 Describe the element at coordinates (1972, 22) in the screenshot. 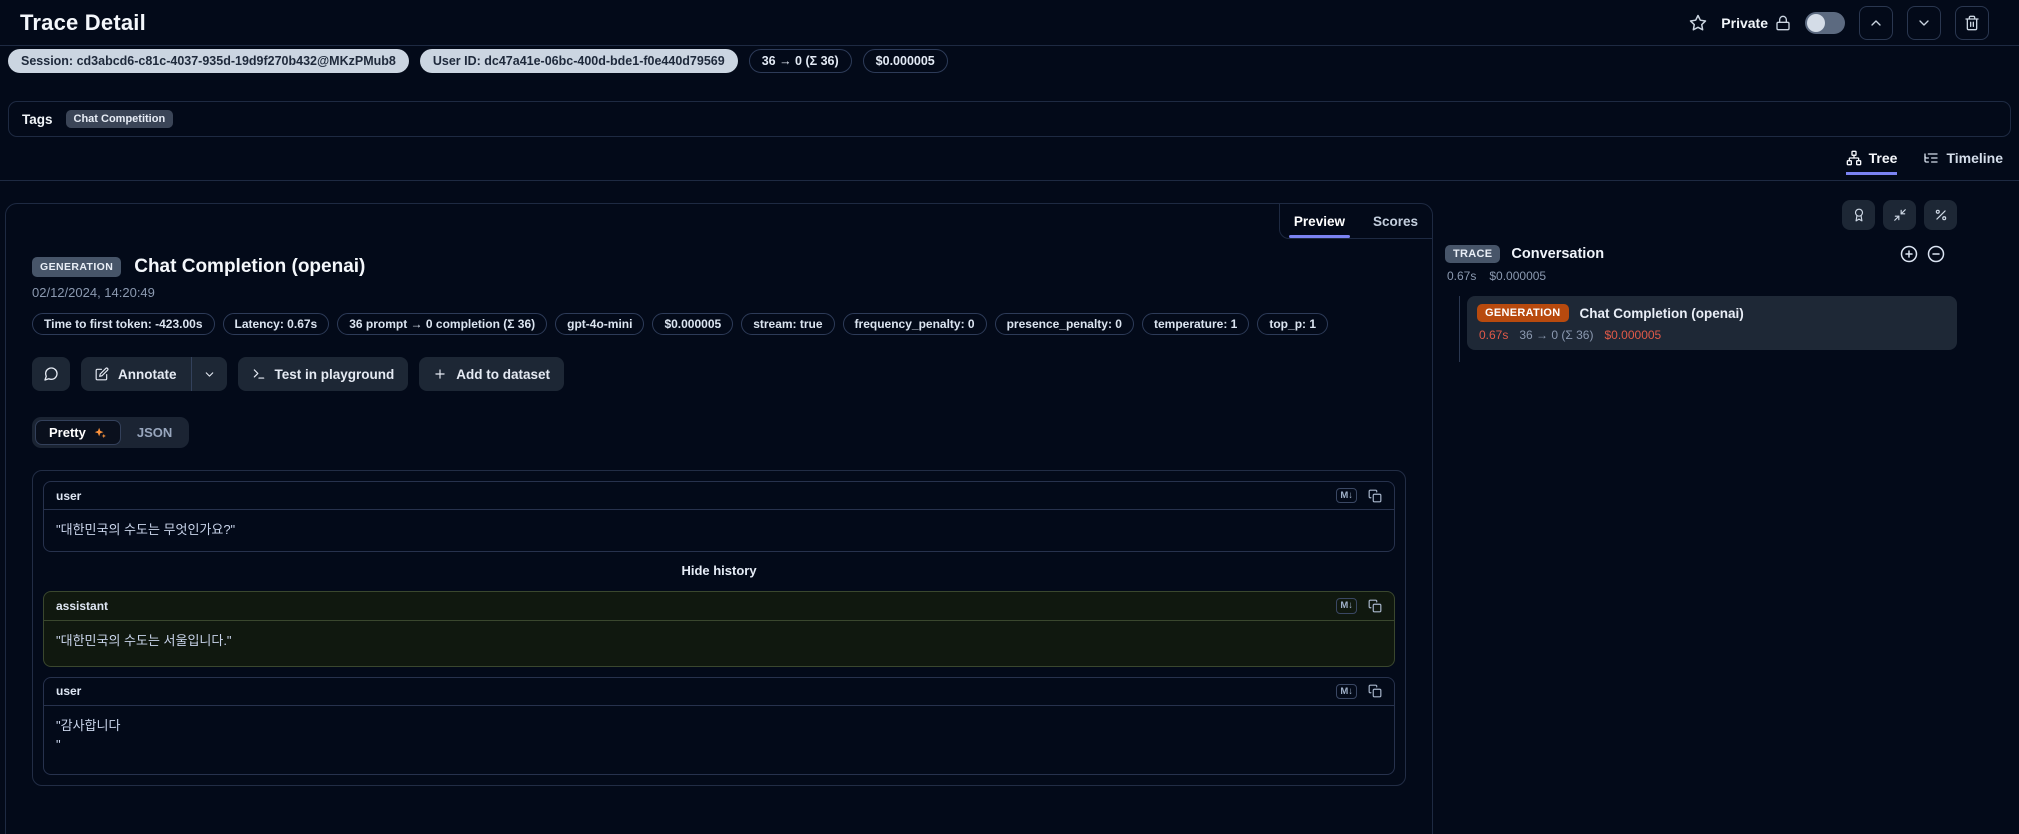

I see `delete-trace-button` at that location.